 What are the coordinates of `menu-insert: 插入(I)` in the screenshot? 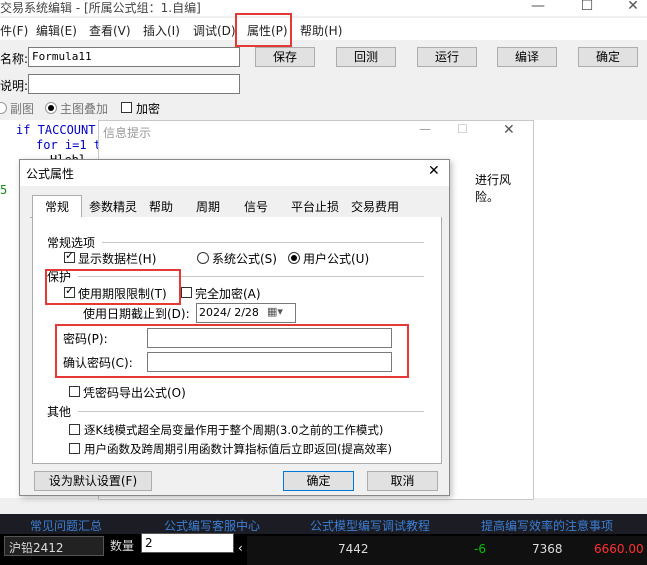 It's located at (161, 30).